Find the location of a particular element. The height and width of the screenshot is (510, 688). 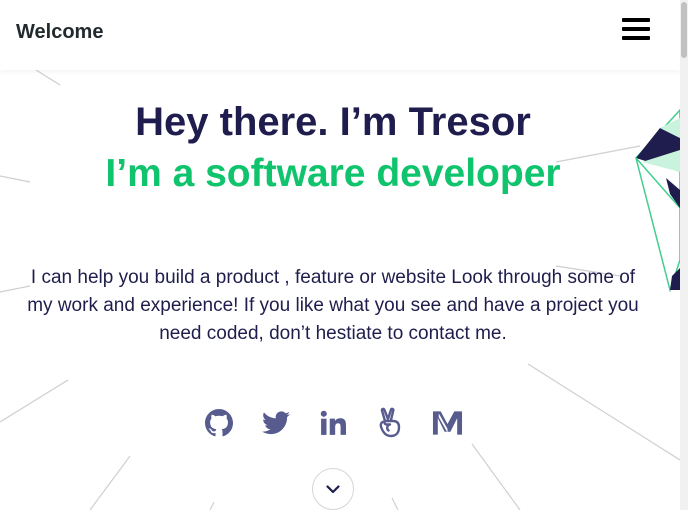

scrollbar is located at coordinates (684, 255).